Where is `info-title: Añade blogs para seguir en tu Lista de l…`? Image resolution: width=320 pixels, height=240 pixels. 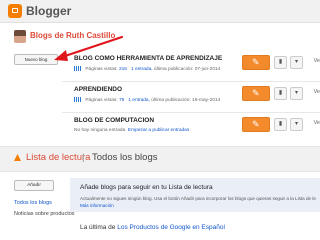 info-title: Añade blogs para seguir en tu Lista de l… is located at coordinates (146, 187).